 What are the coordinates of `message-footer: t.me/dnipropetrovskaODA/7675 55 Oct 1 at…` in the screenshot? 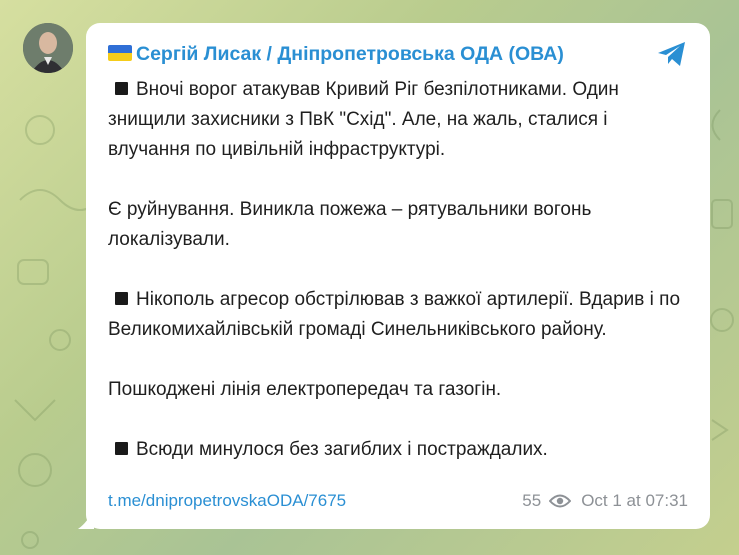 It's located at (398, 501).